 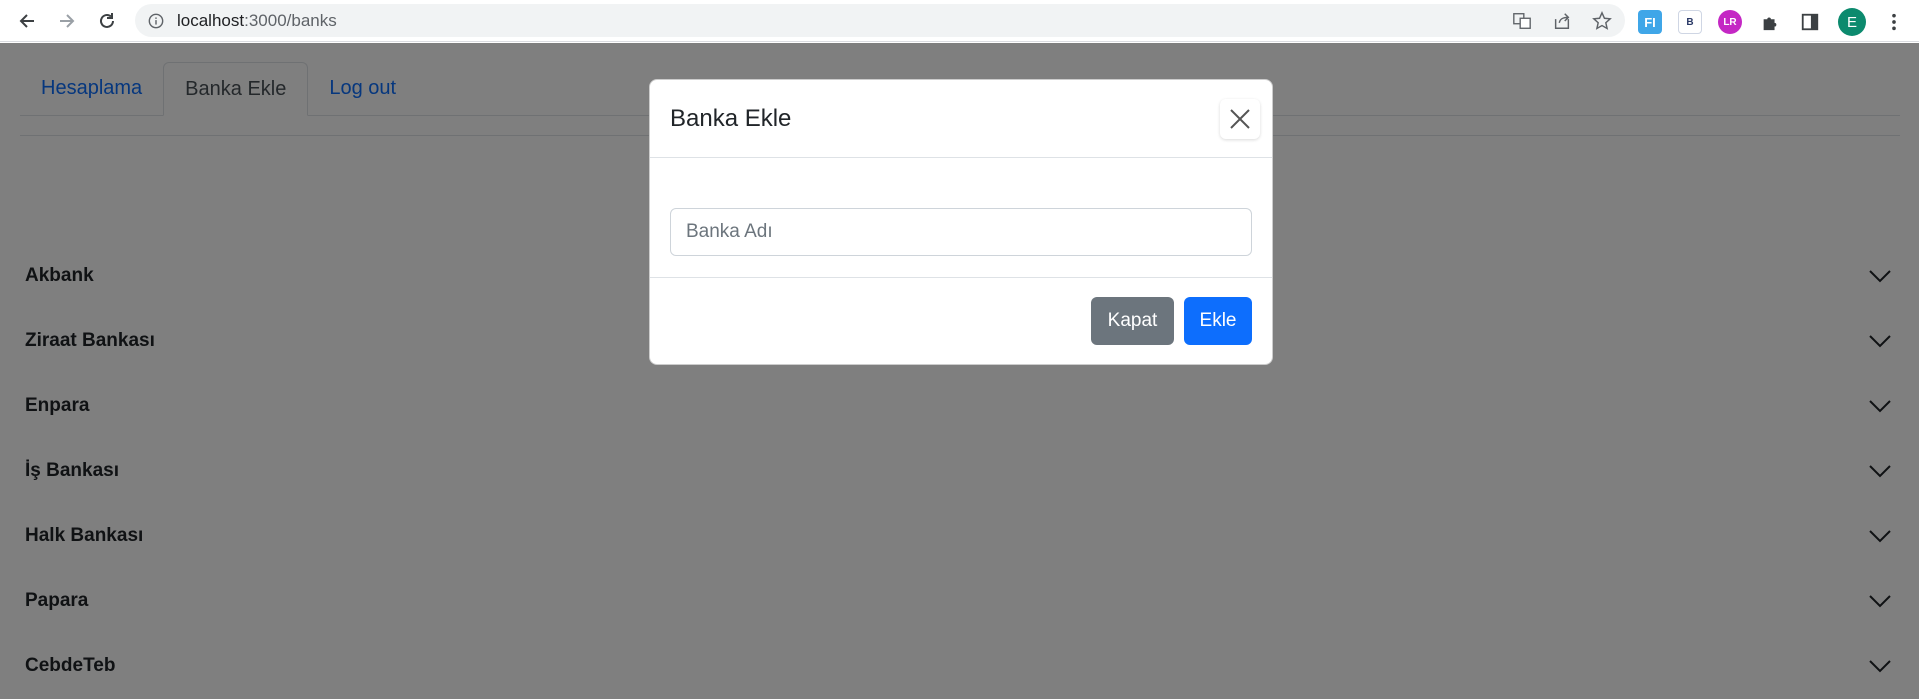 I want to click on profile-avatar: E, so click(x=1852, y=22).